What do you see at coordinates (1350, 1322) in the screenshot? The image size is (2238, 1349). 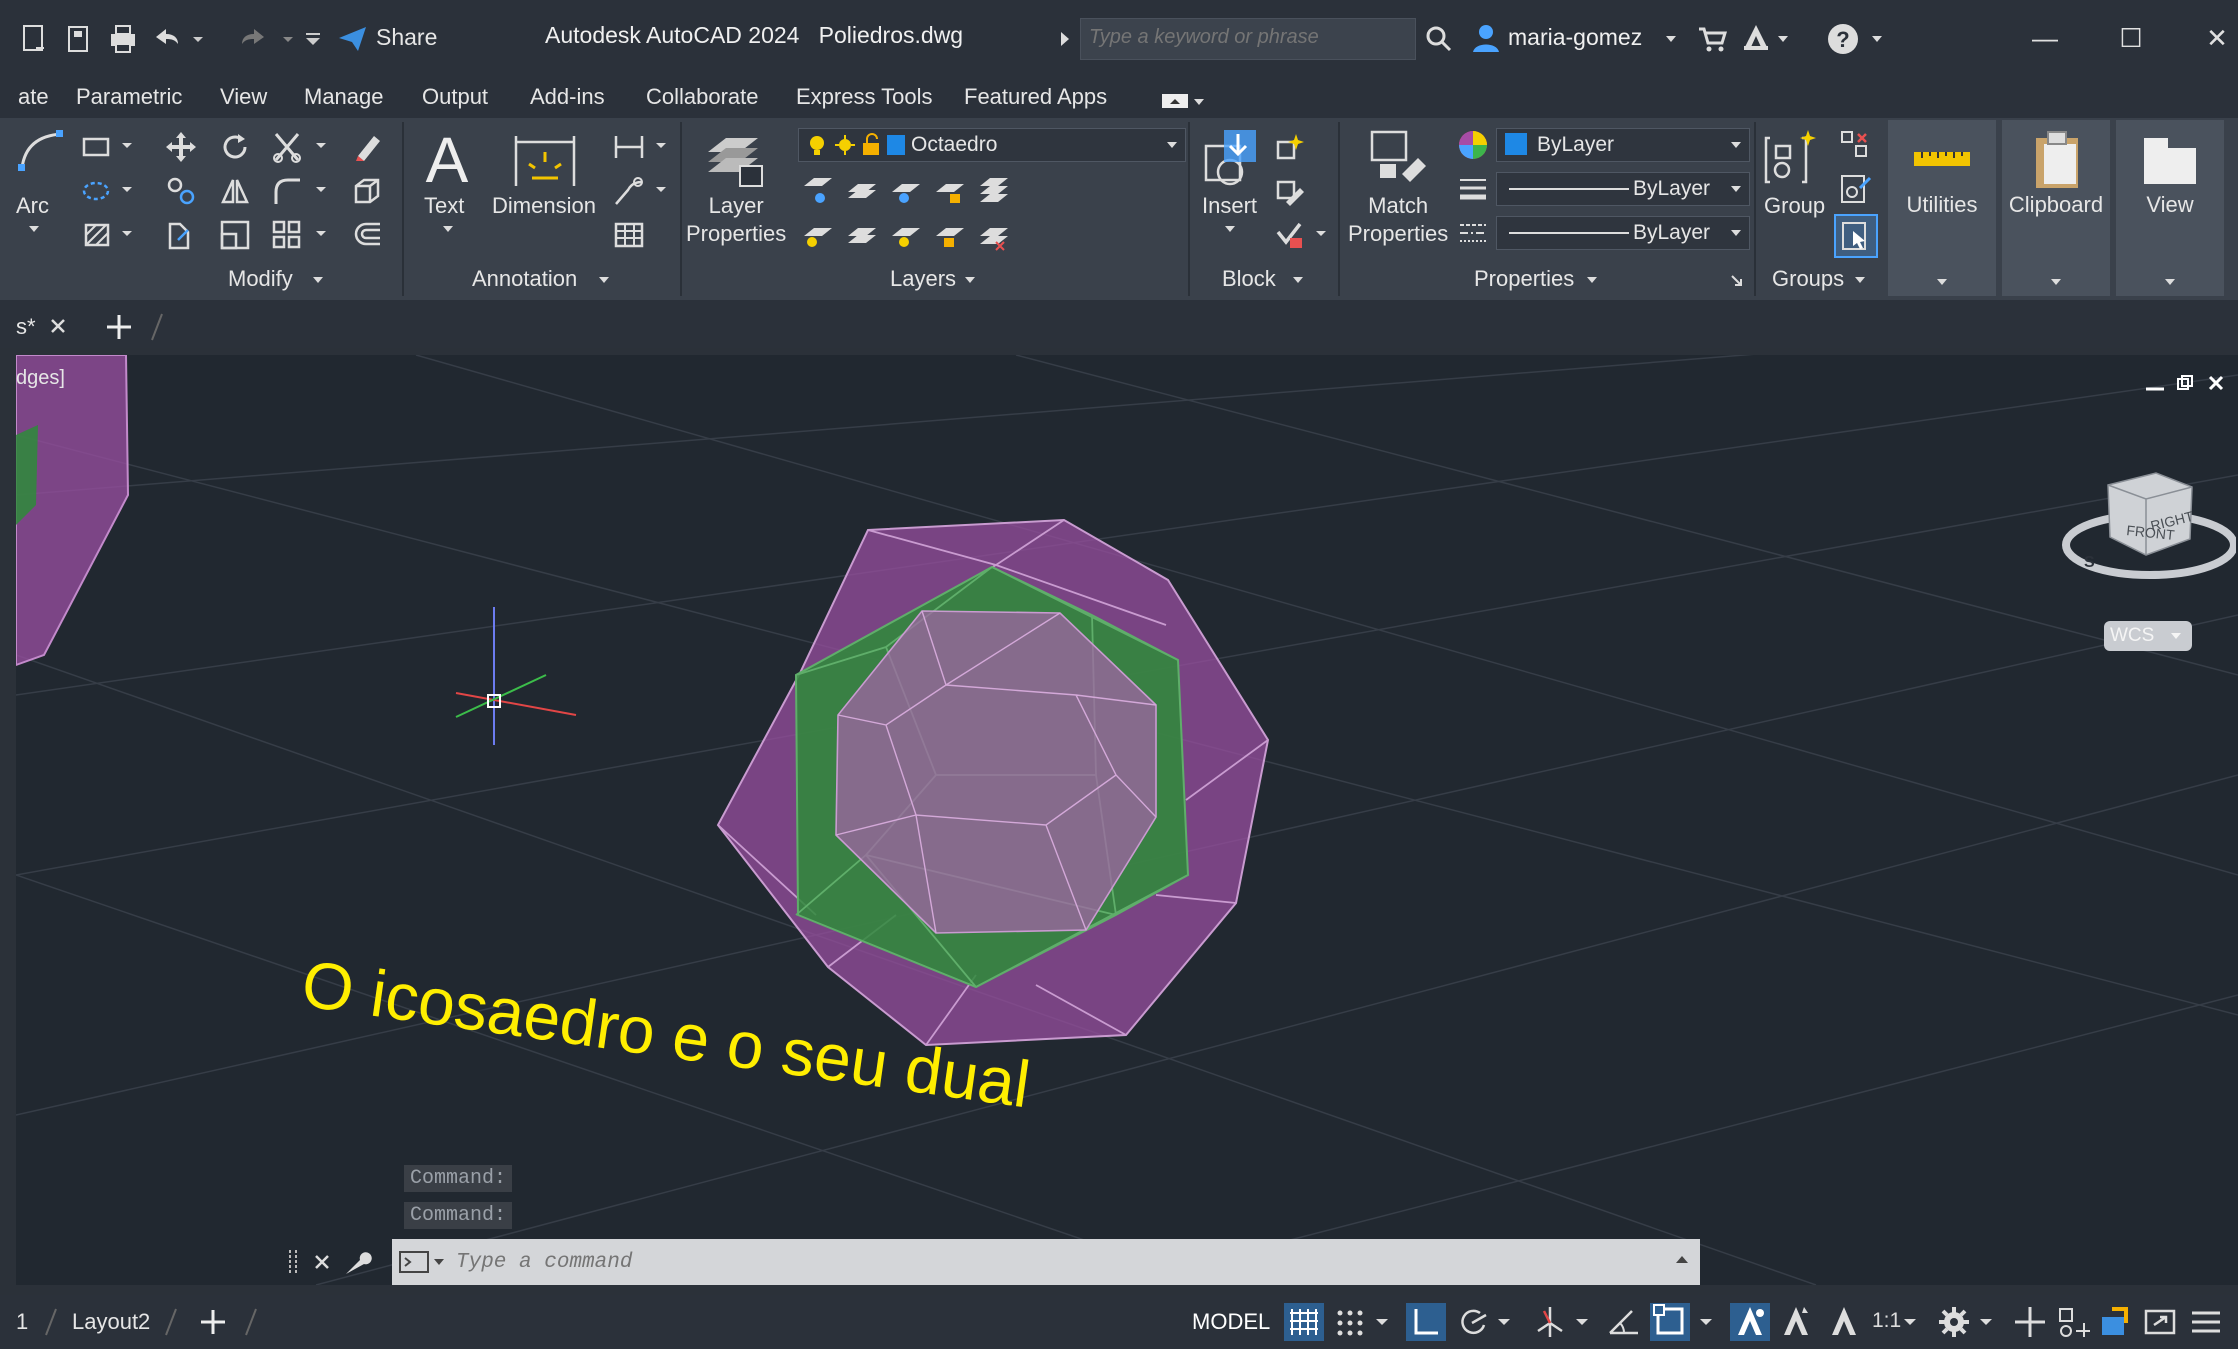 I see `snap-icon` at bounding box center [1350, 1322].